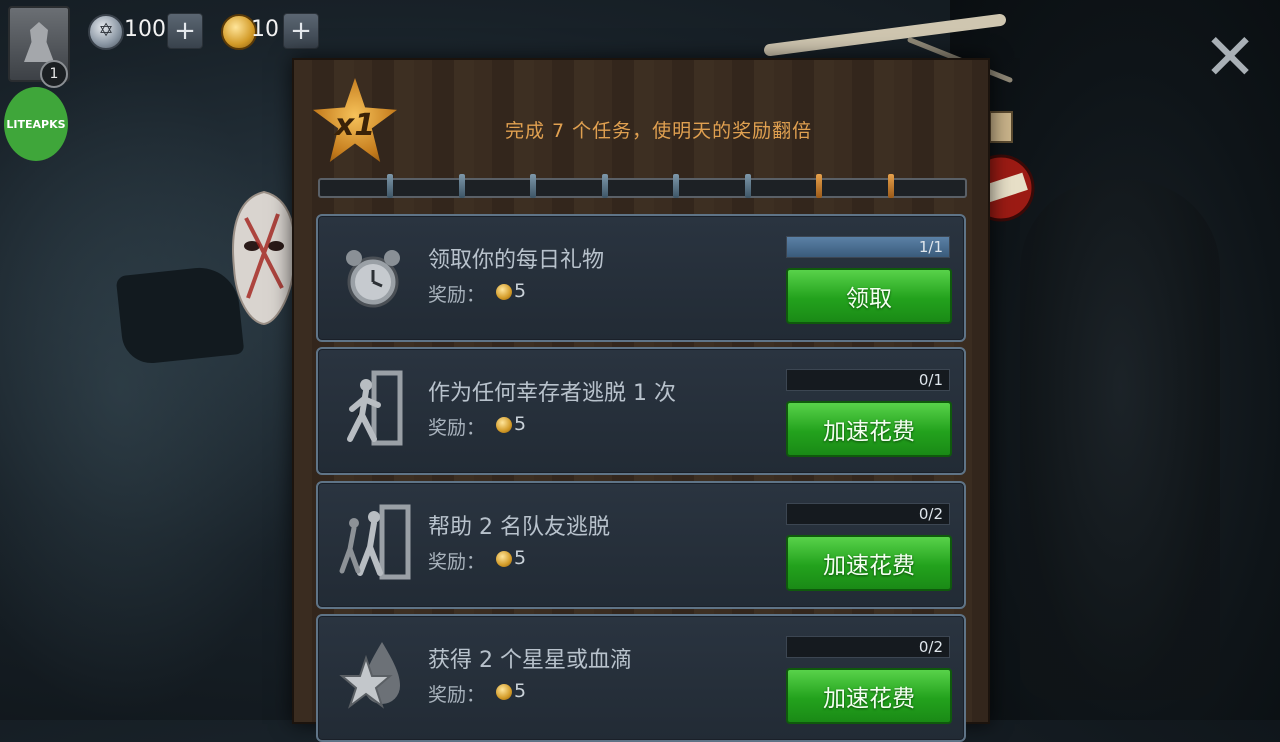 This screenshot has width=1280, height=742. I want to click on axe-silhouette, so click(180, 315).